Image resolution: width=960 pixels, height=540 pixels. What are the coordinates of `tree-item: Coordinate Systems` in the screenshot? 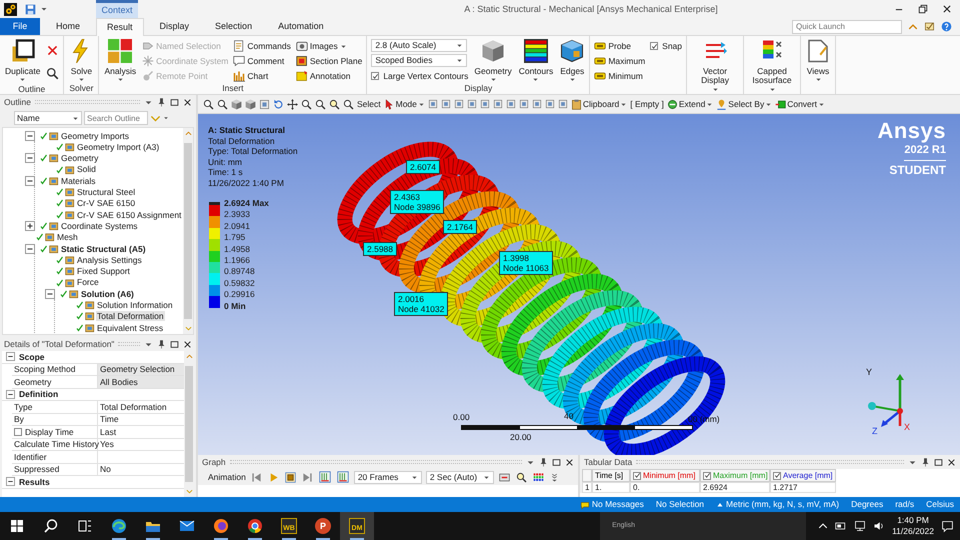 It's located at (99, 226).